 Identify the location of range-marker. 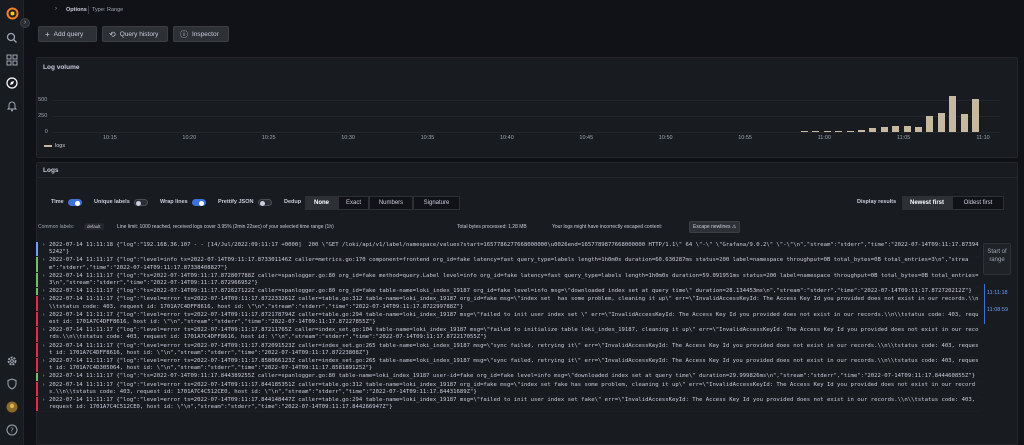
(984, 304).